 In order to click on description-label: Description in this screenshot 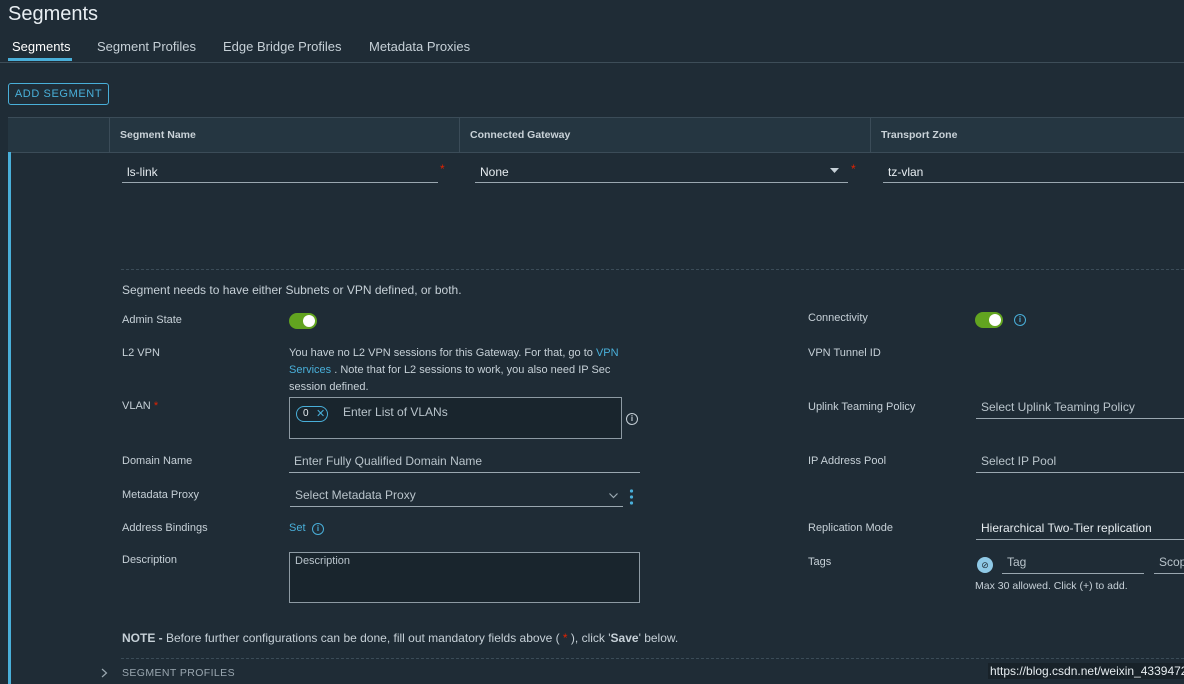, I will do `click(150, 560)`.